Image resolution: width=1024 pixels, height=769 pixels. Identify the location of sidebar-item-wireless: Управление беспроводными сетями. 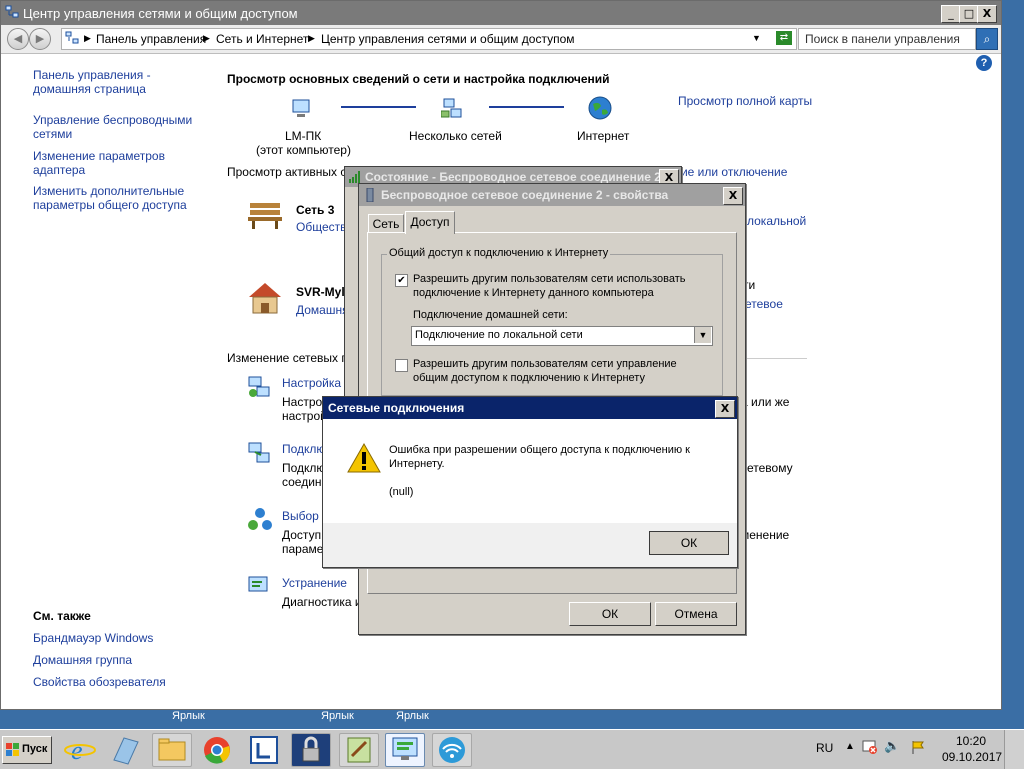
(122, 127).